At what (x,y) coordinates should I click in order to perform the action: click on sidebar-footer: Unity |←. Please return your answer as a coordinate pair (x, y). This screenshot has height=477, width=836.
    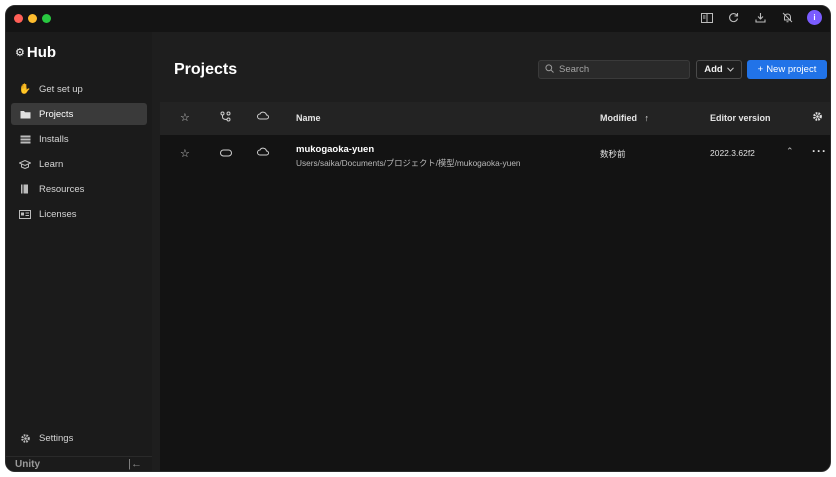
    Looking at the image, I should click on (79, 463).